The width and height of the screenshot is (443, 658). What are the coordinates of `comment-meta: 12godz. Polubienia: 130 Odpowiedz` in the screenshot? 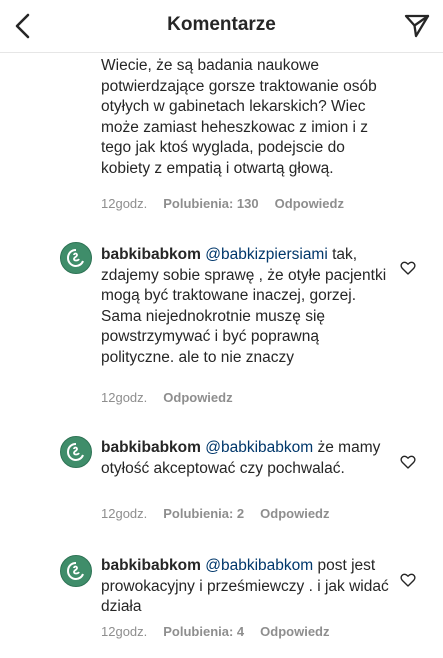 It's located at (230, 203).